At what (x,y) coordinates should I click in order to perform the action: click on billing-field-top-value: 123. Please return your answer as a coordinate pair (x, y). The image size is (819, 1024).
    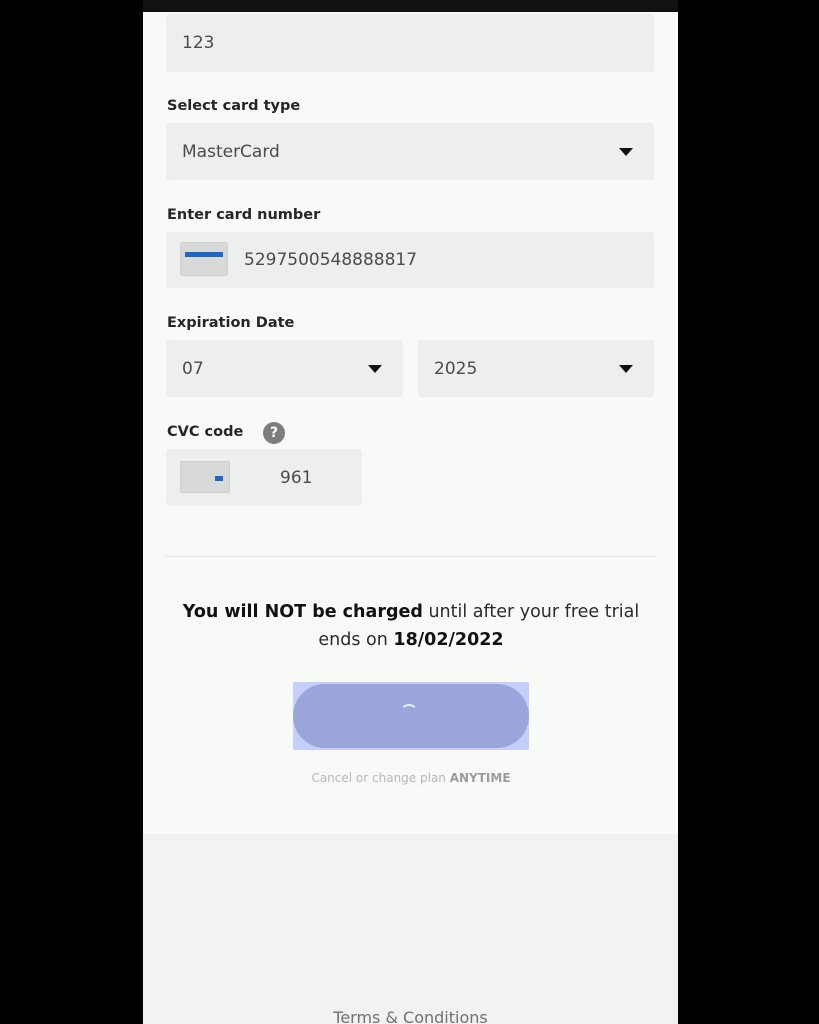
    Looking at the image, I should click on (198, 43).